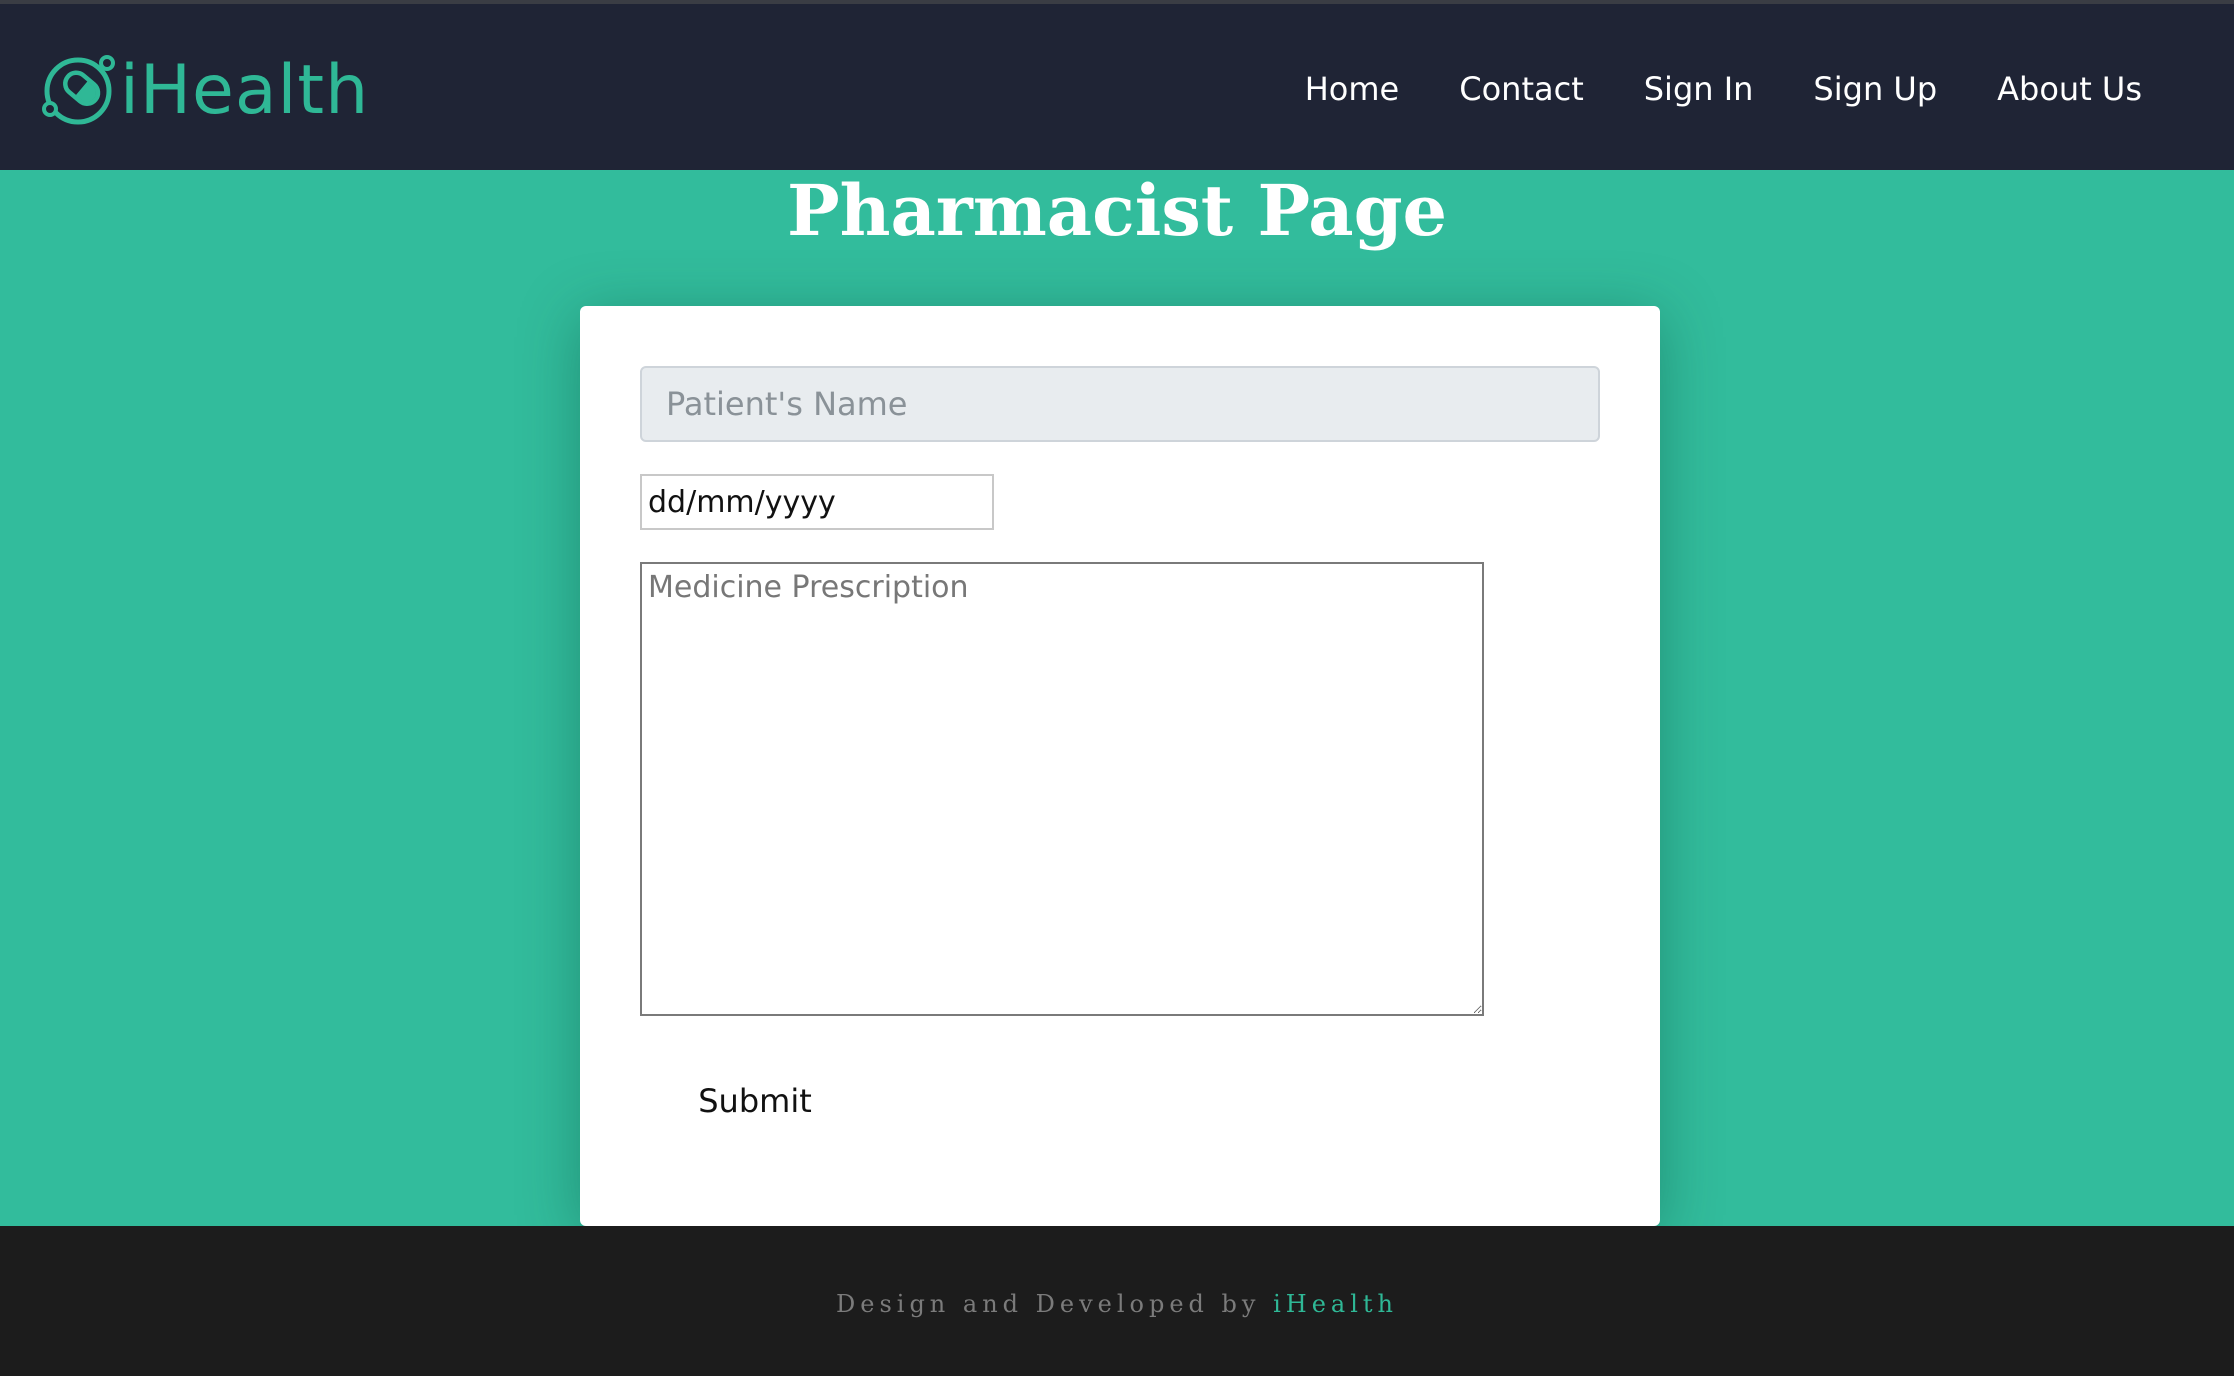 The image size is (2234, 1376). What do you see at coordinates (1335, 1304) in the screenshot?
I see `footer-brand: iHealth` at bounding box center [1335, 1304].